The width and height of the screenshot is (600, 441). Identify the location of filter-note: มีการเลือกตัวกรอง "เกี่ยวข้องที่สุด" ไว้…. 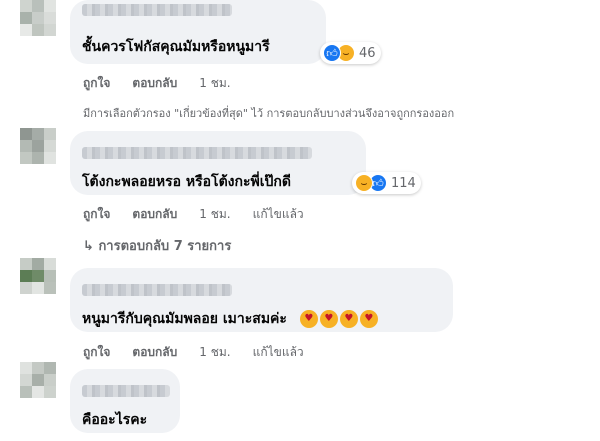
(269, 113).